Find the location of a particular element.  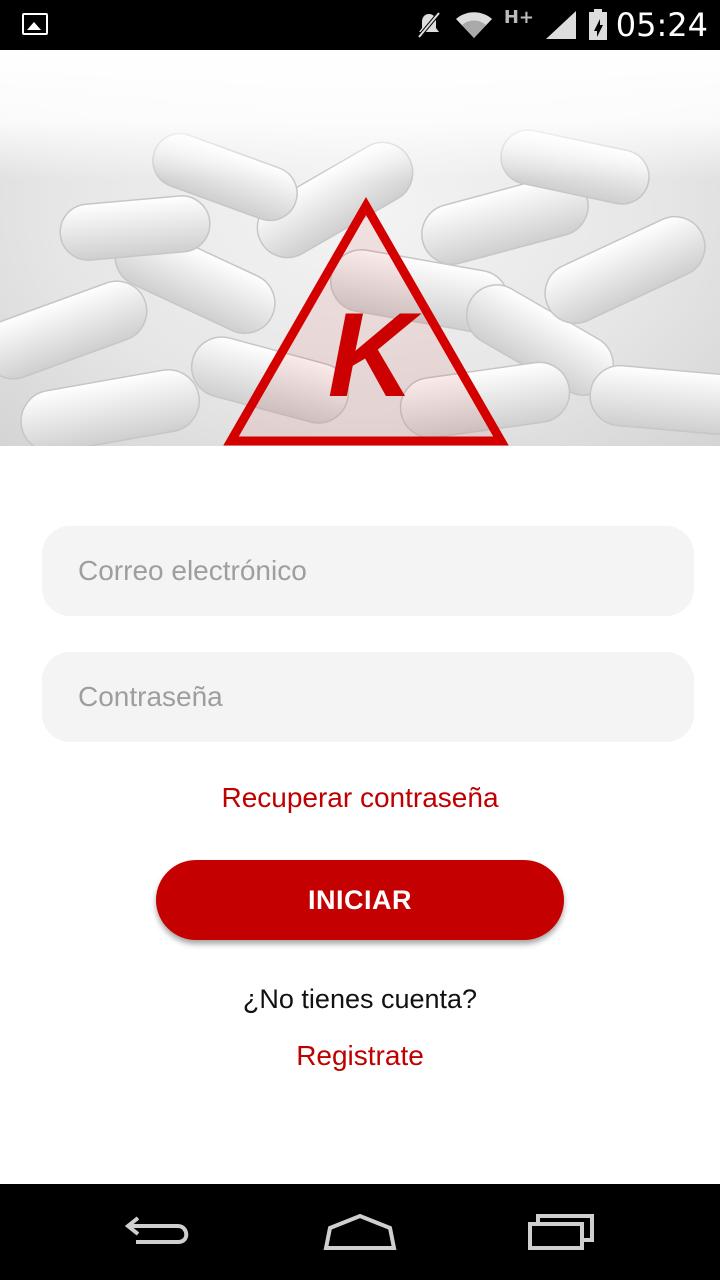

hero-fade is located at coordinates (360, 115).